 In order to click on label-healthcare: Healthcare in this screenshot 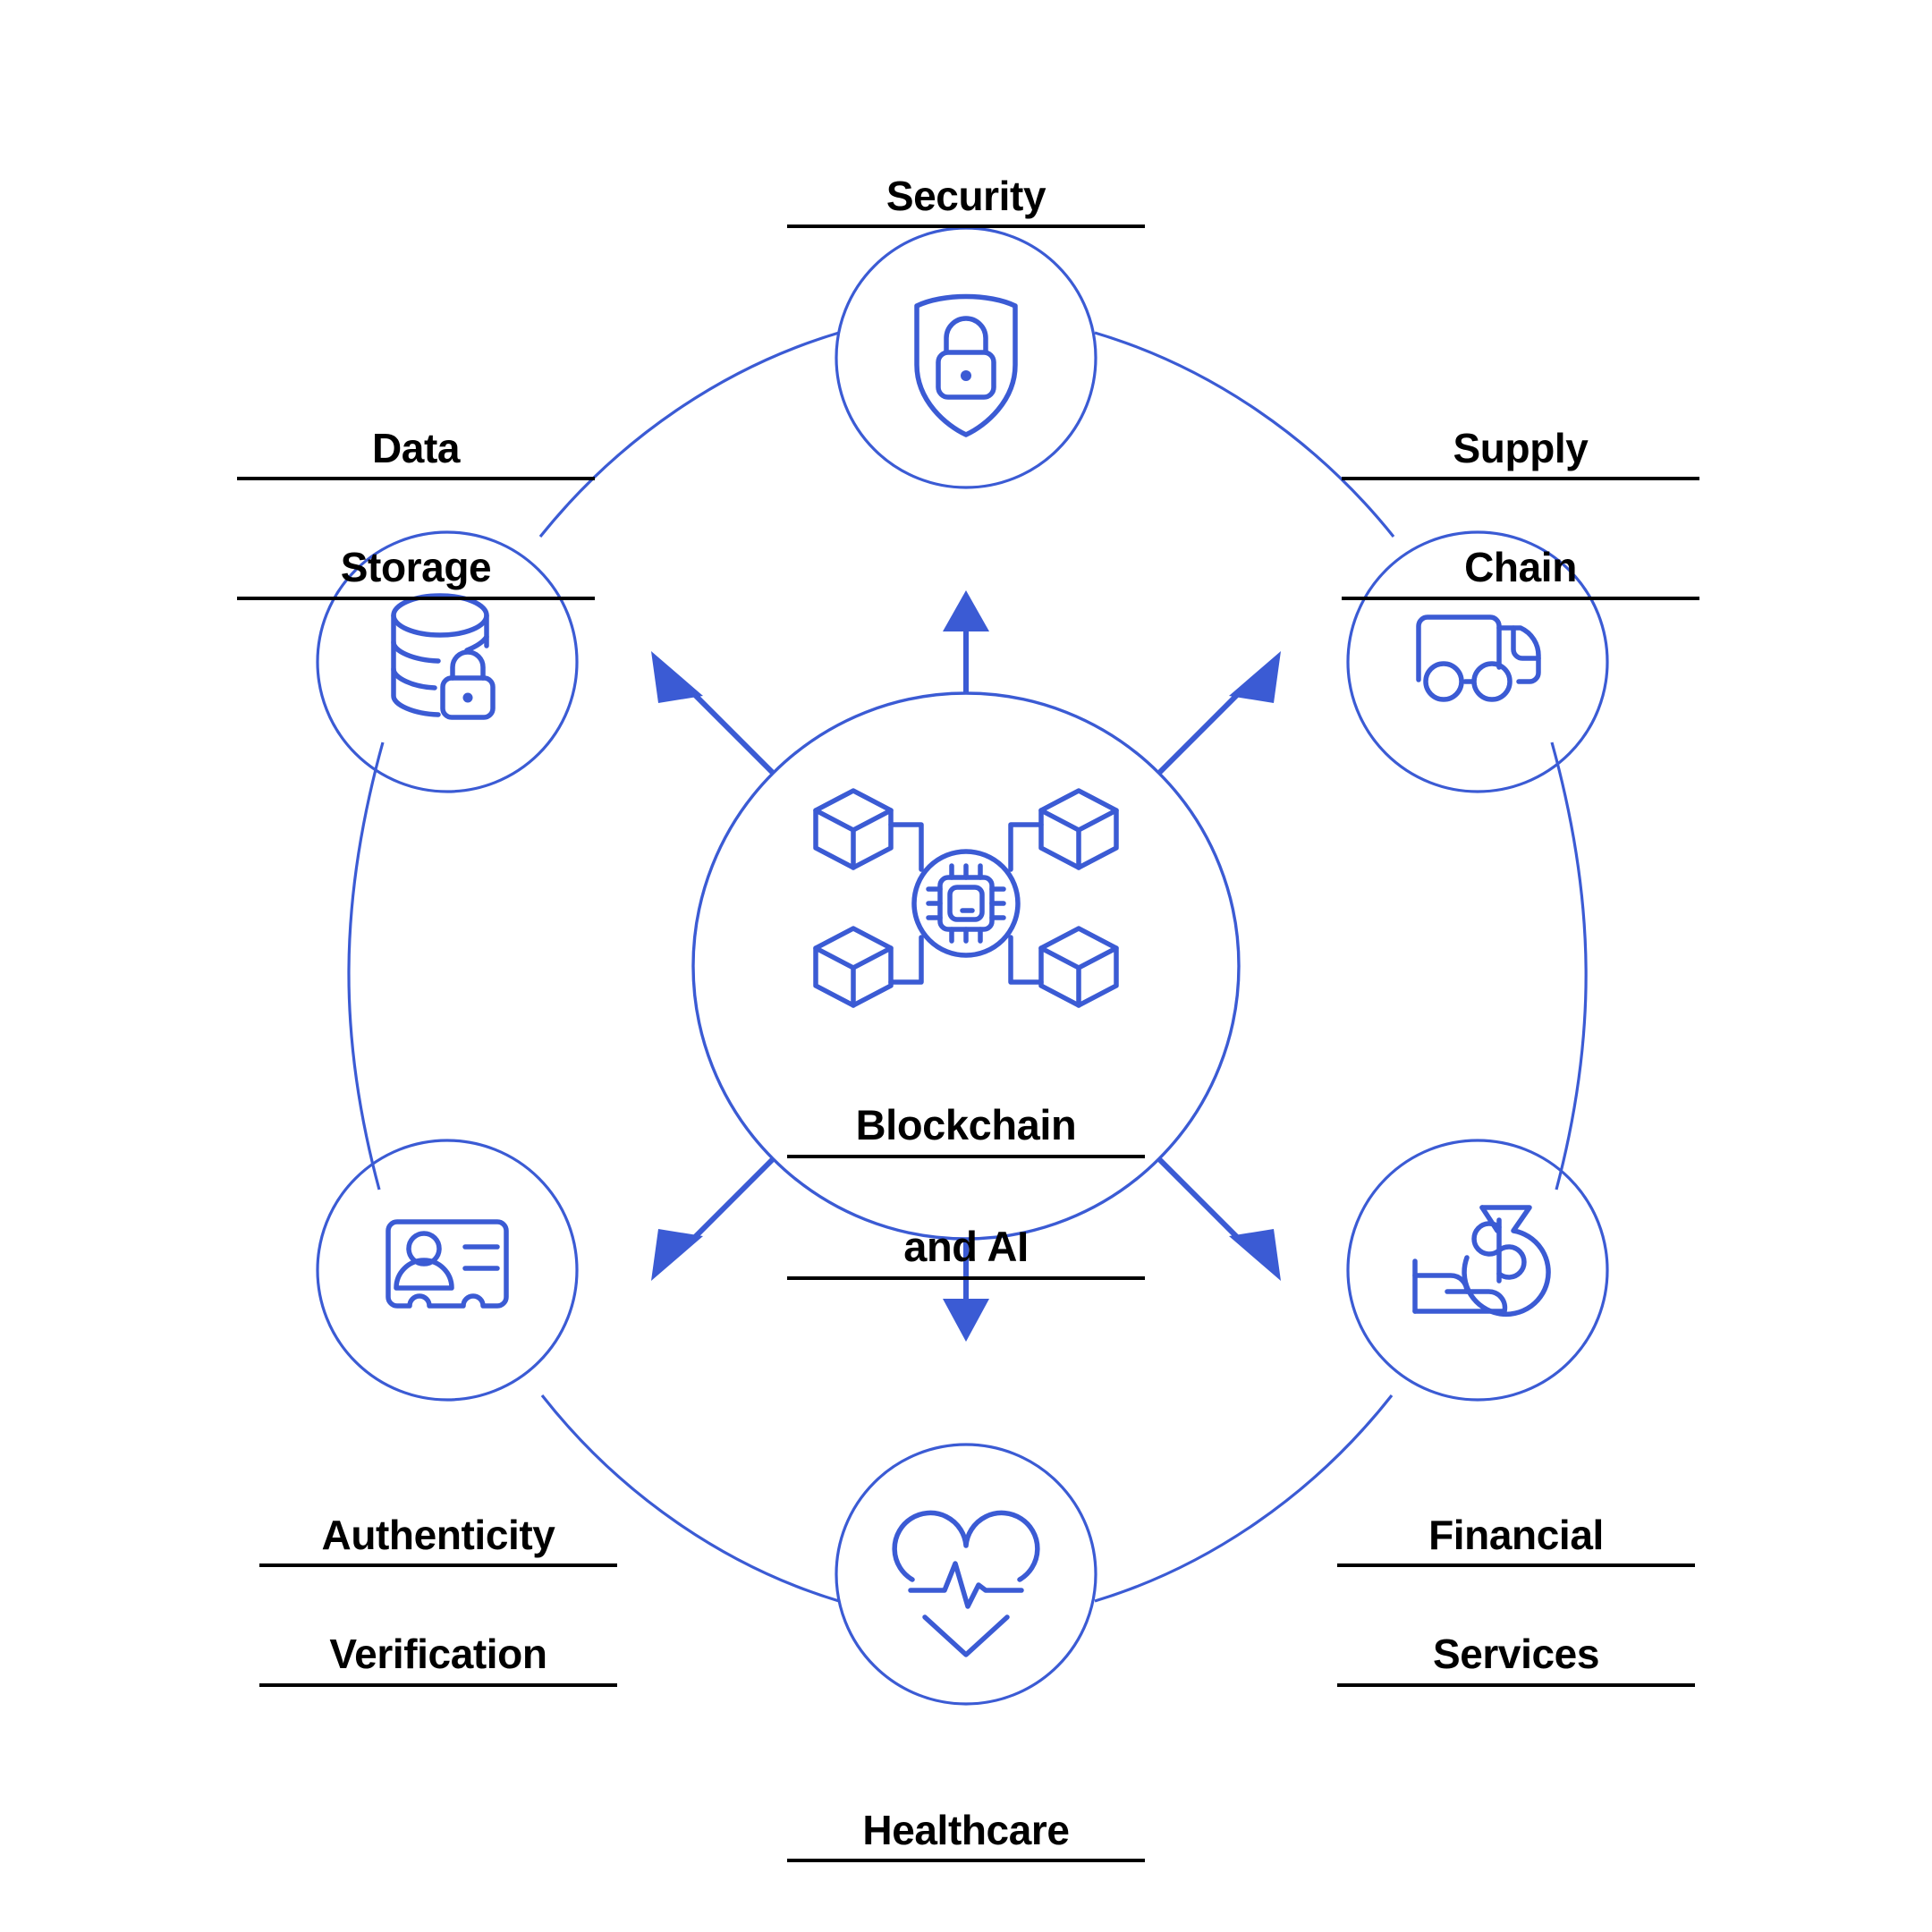, I will do `click(966, 1833)`.